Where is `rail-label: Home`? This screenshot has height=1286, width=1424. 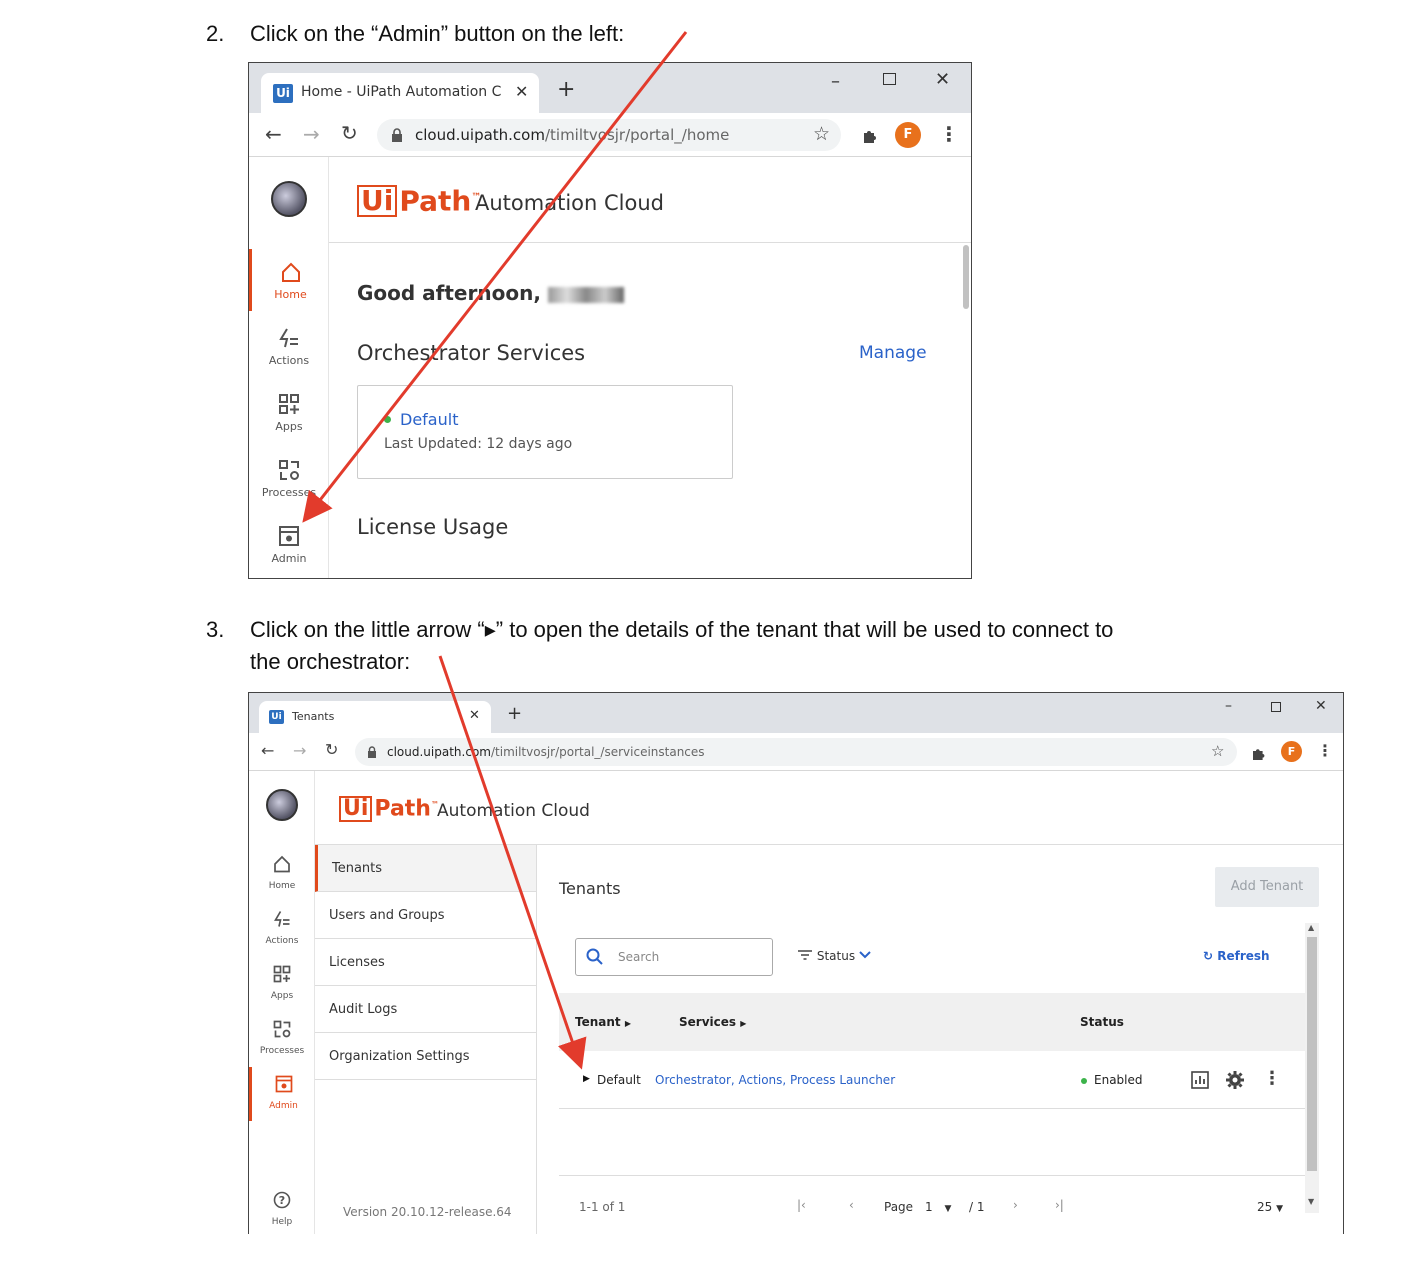 rail-label: Home is located at coordinates (290, 294).